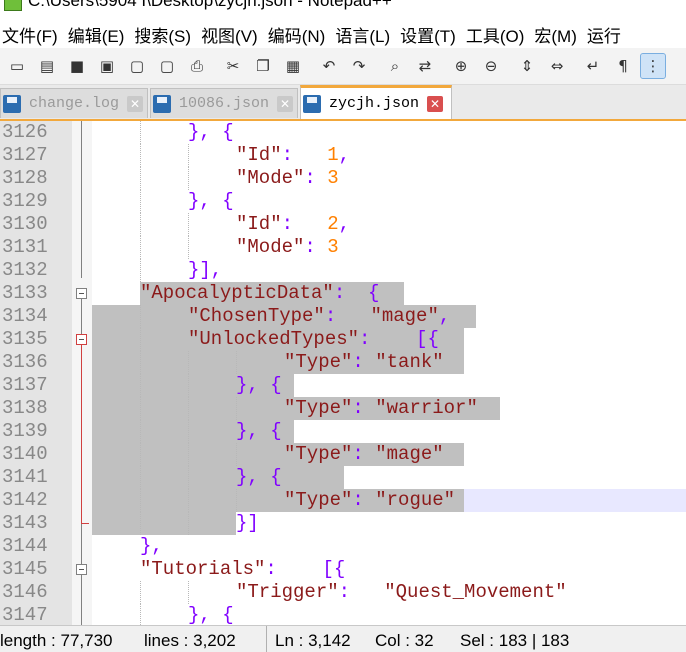 This screenshot has height=652, width=686. Describe the element at coordinates (343, 500) in the screenshot. I see `code-line: 3142 "Type": "rogue"` at that location.